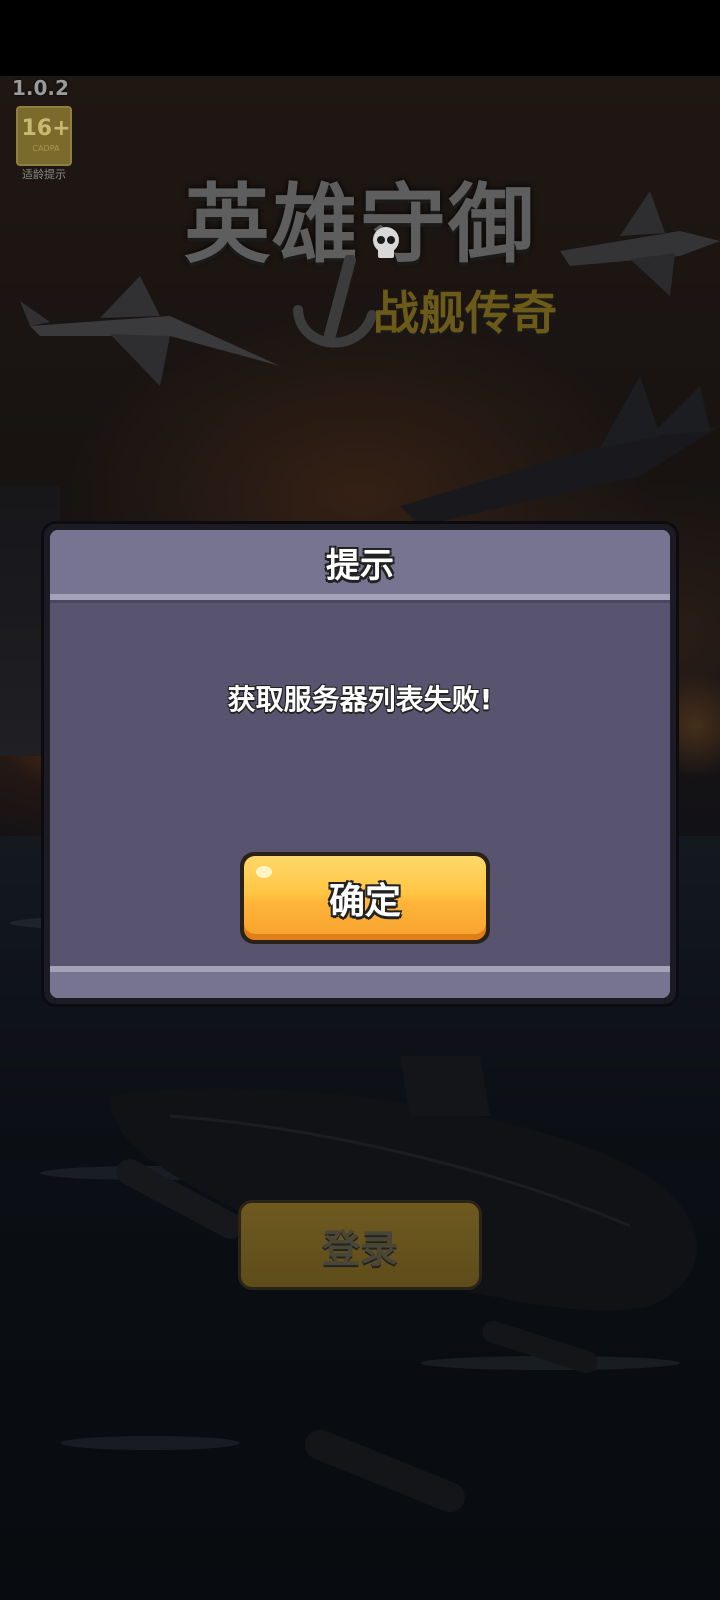  I want to click on dialog-title: 提示, so click(360, 565).